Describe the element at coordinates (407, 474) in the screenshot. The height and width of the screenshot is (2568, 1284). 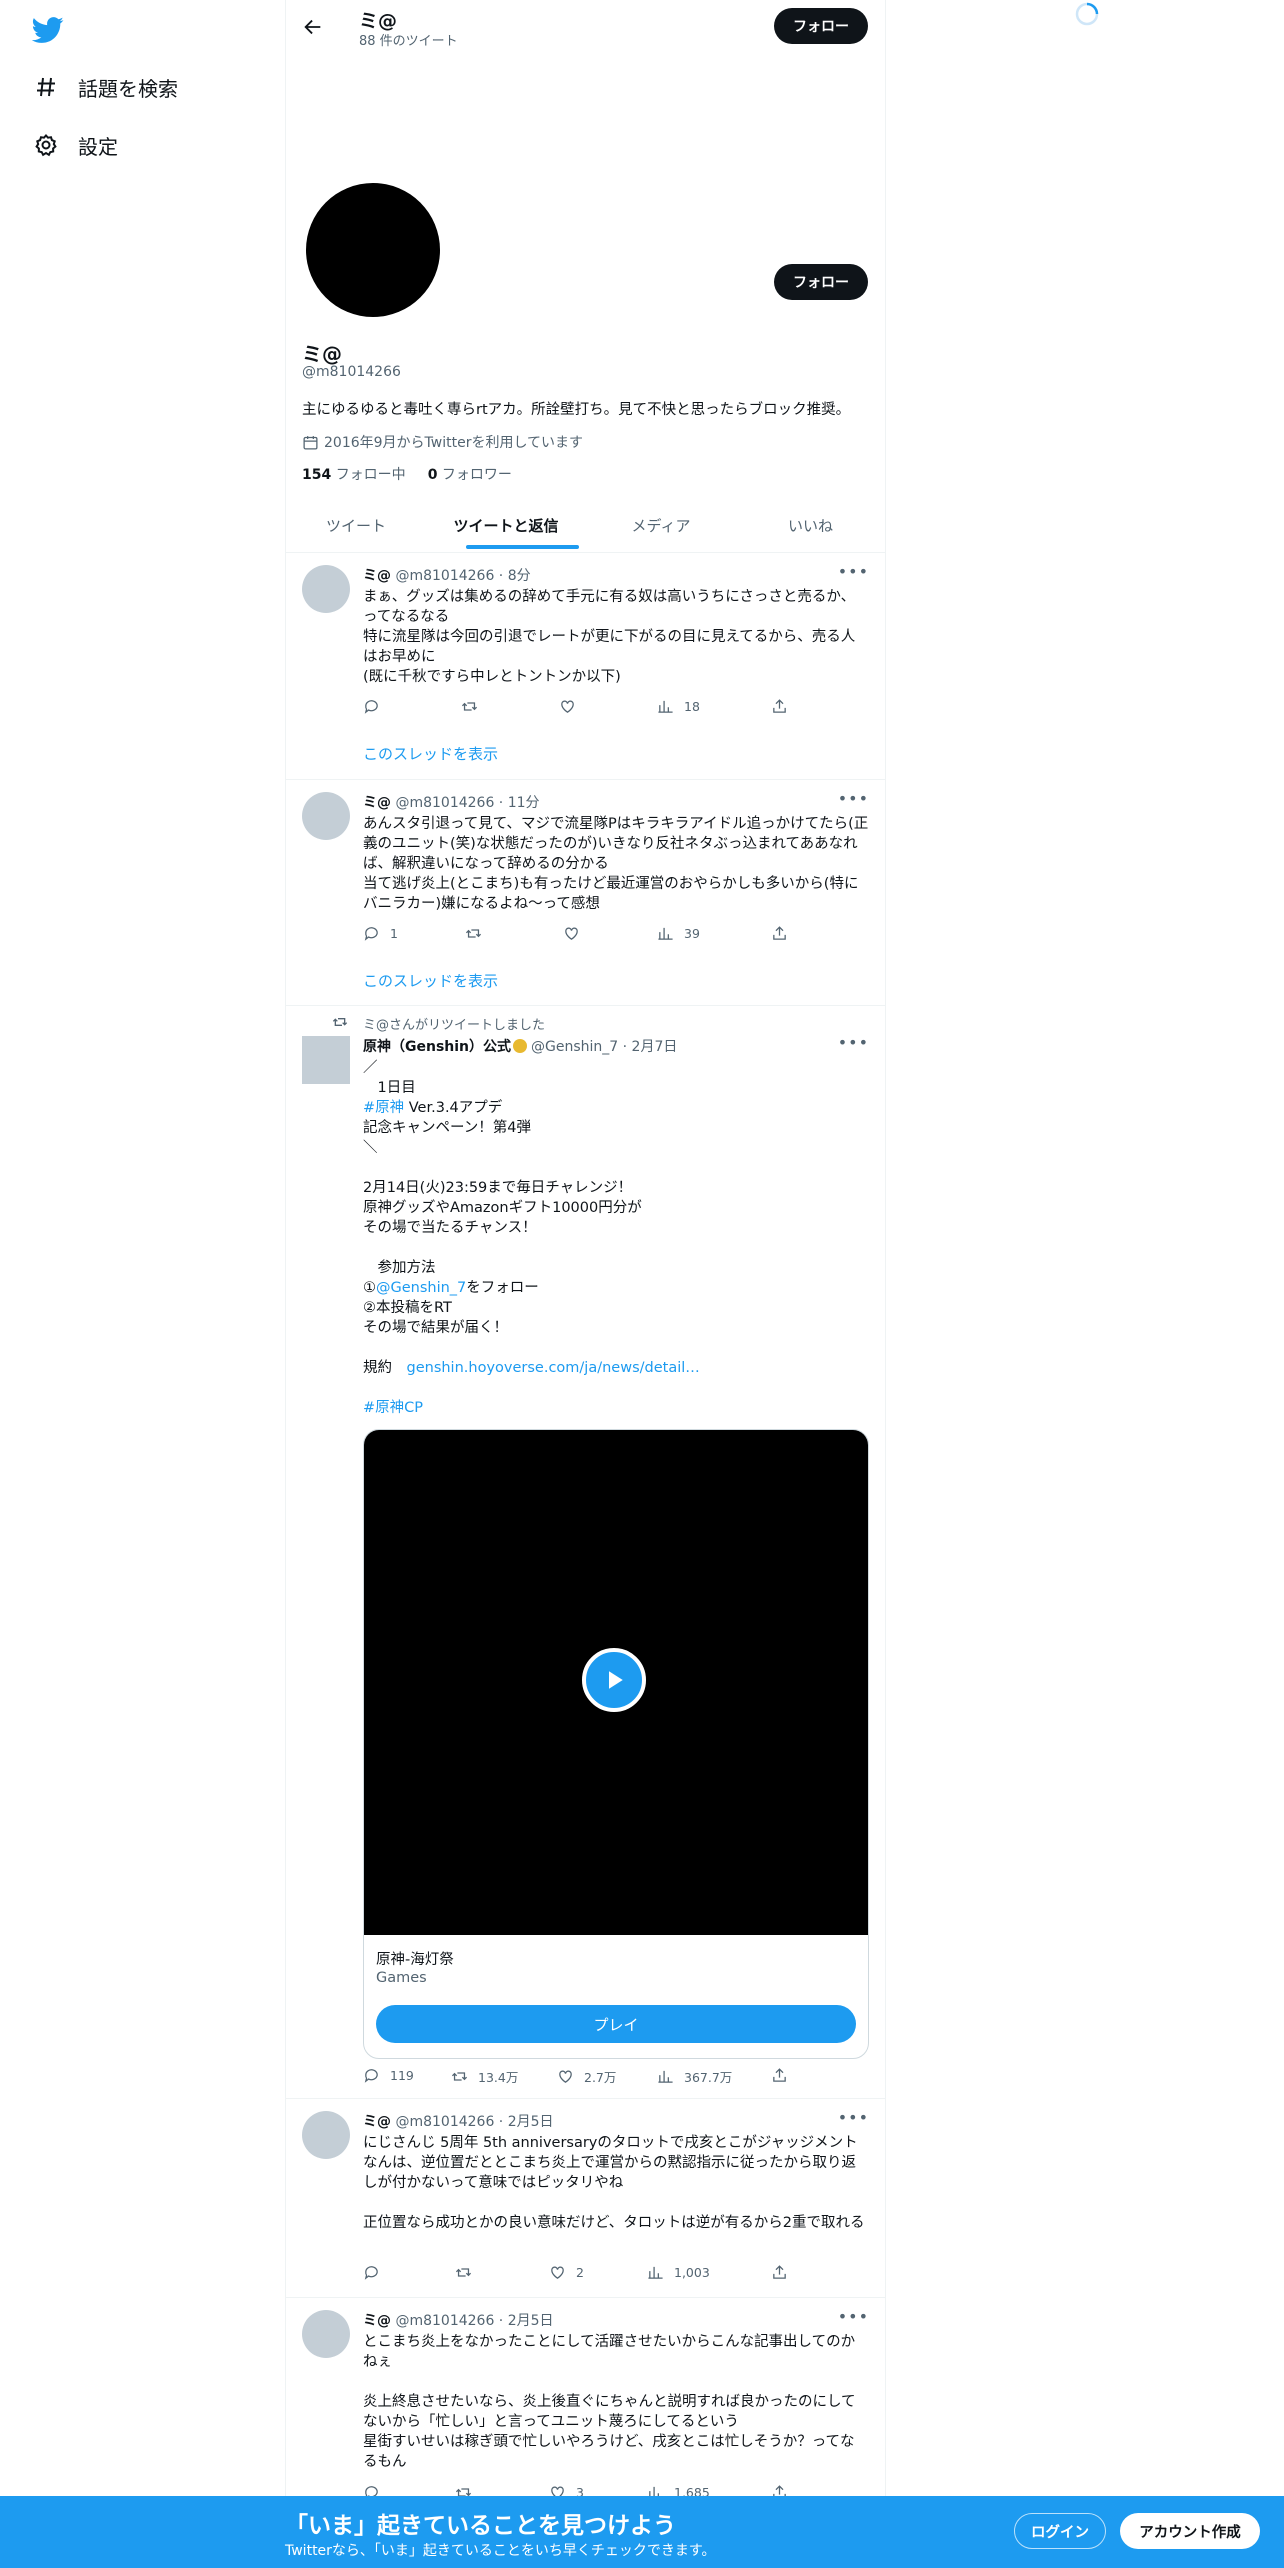
I see `profile-stats: 154 フォロー中 0 フォロワー` at that location.